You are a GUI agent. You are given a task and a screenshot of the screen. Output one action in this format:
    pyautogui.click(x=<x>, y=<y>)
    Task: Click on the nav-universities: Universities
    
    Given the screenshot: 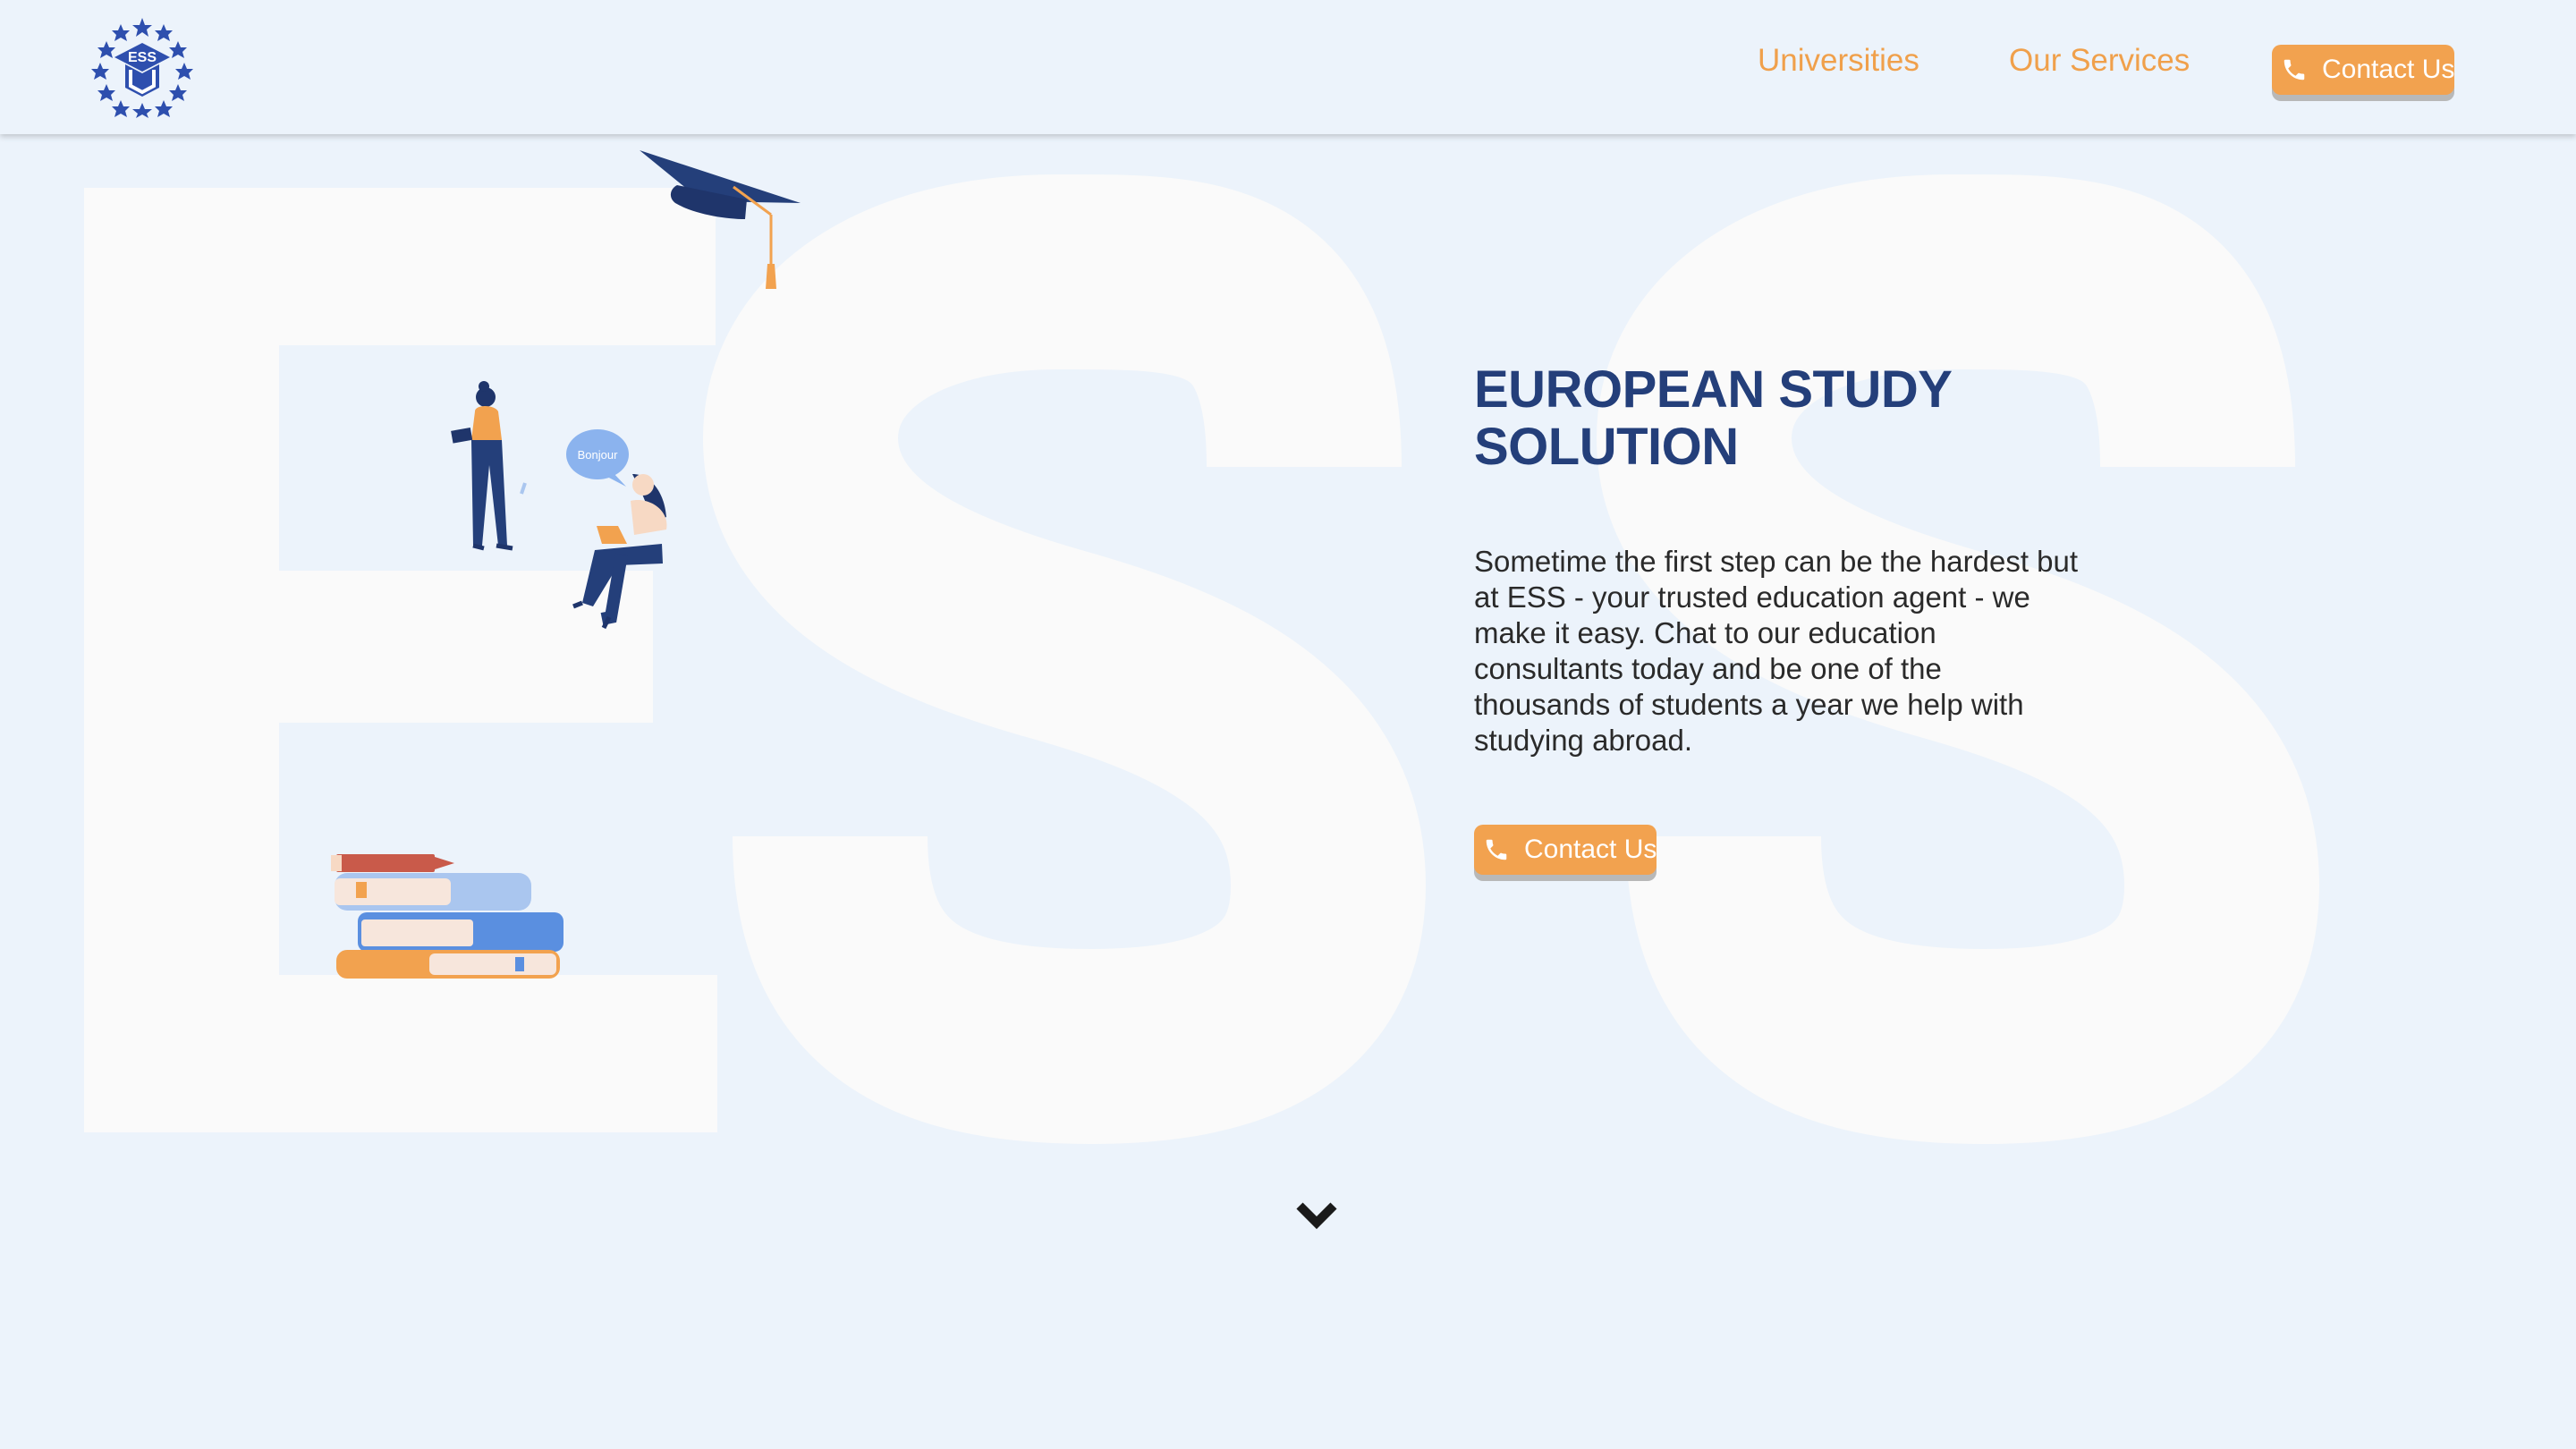 What is the action you would take?
    pyautogui.click(x=1838, y=61)
    